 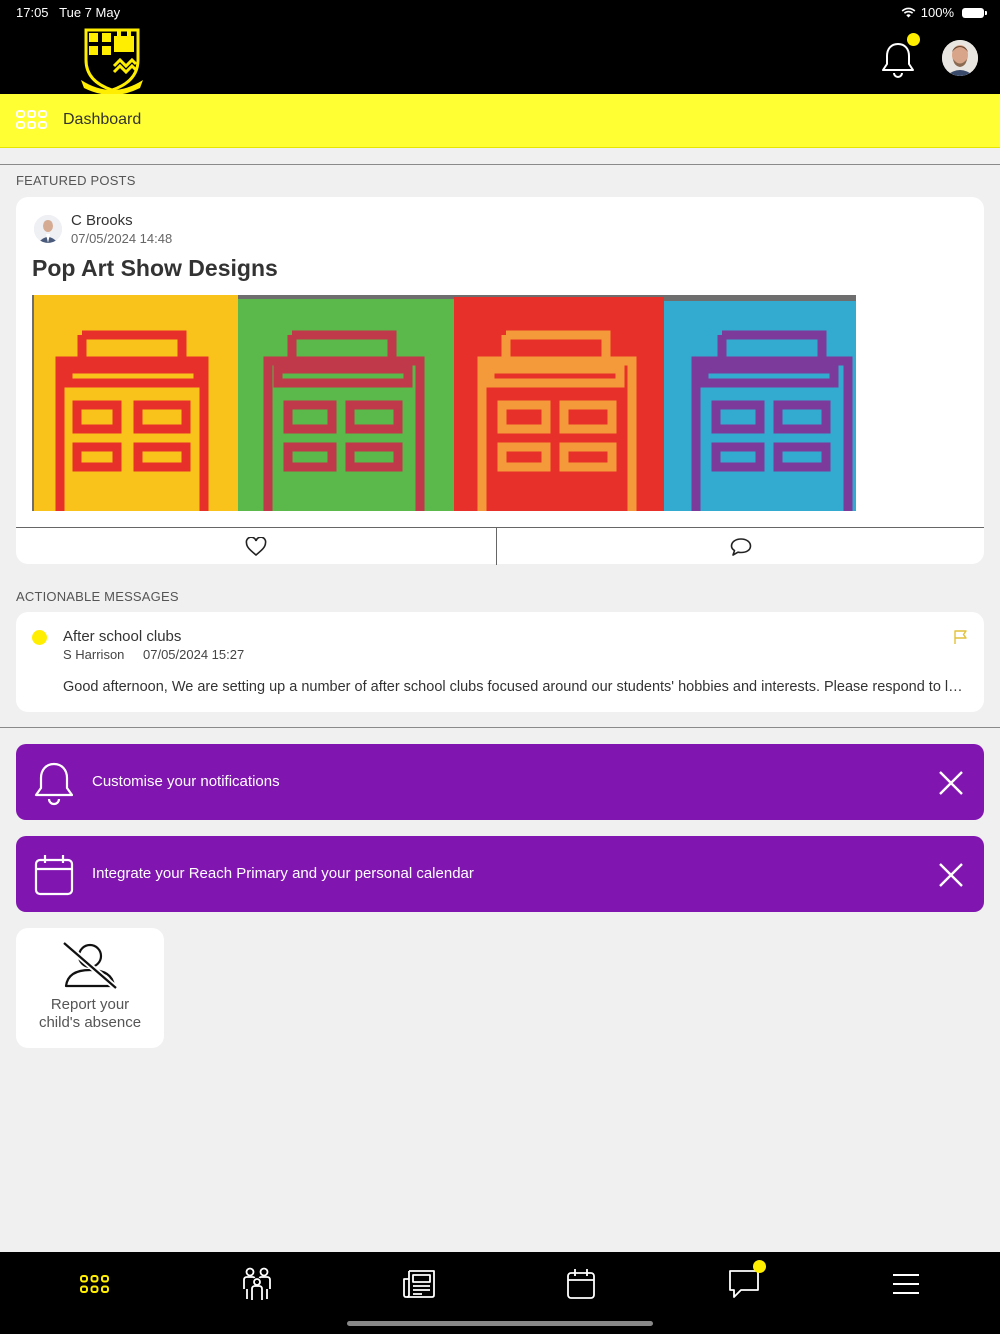 I want to click on top-bar: 17:05 Tue 7 May 100%, so click(x=500, y=47).